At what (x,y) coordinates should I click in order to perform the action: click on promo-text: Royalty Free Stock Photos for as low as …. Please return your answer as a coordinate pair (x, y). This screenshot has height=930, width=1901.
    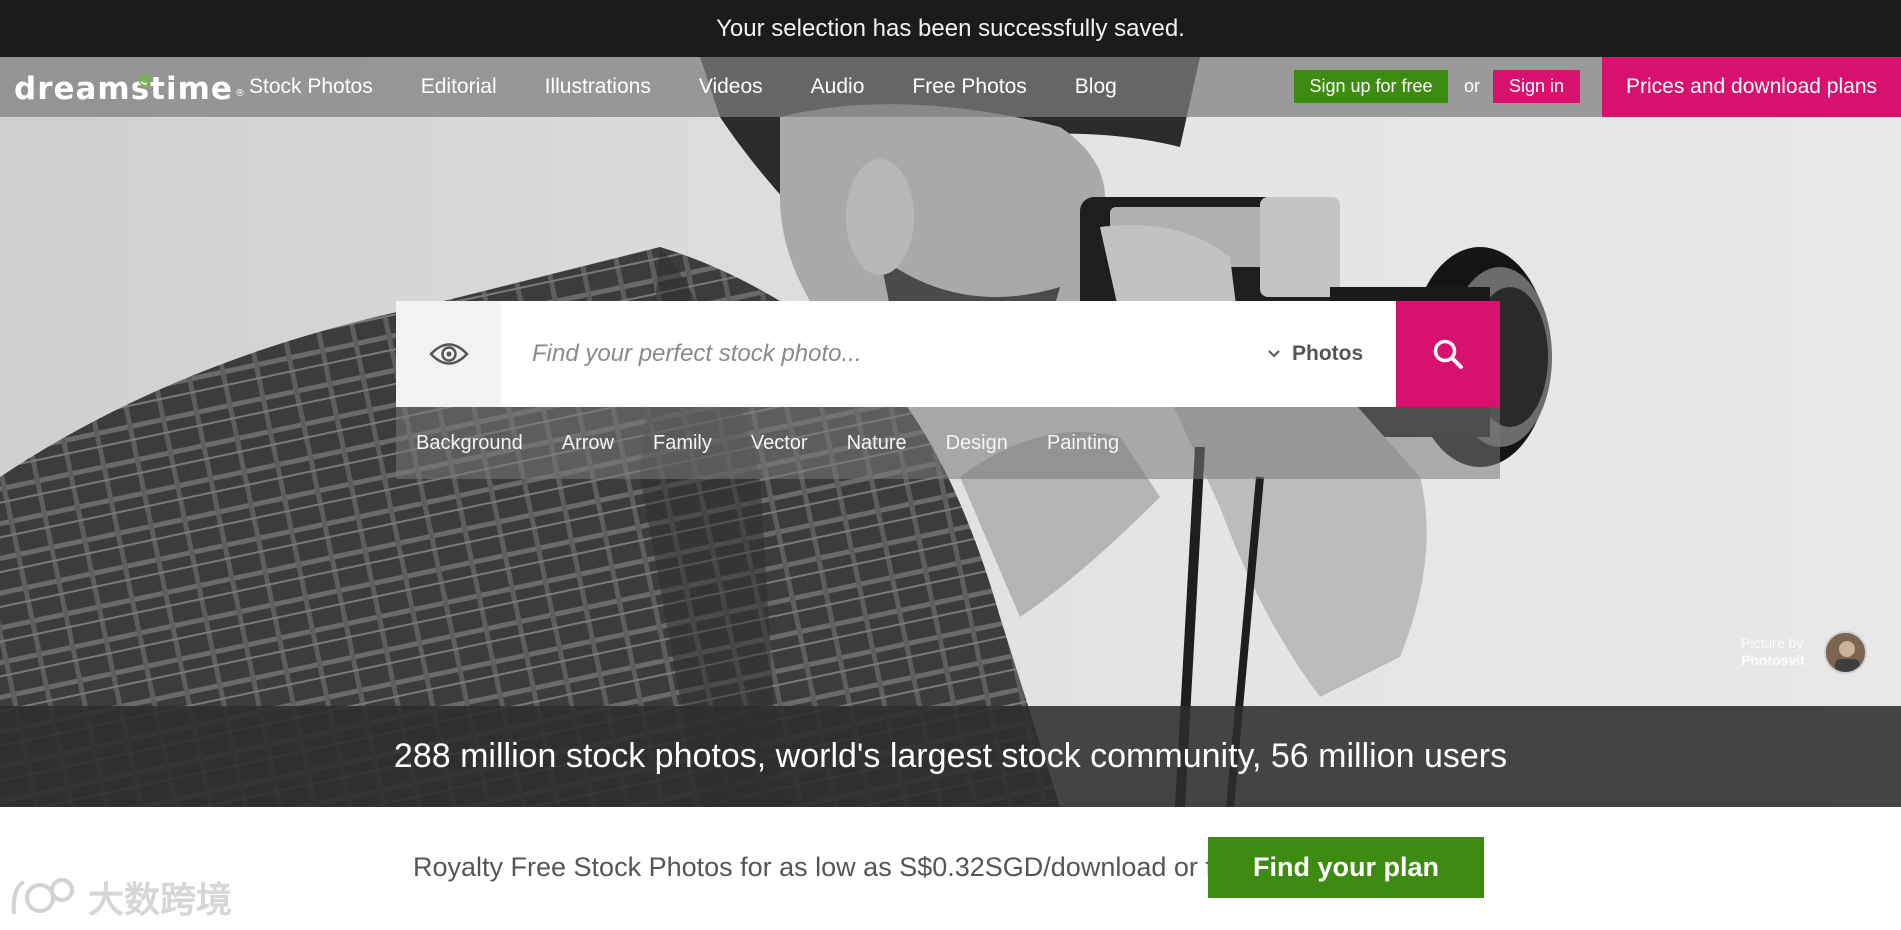
    Looking at the image, I should click on (832, 867).